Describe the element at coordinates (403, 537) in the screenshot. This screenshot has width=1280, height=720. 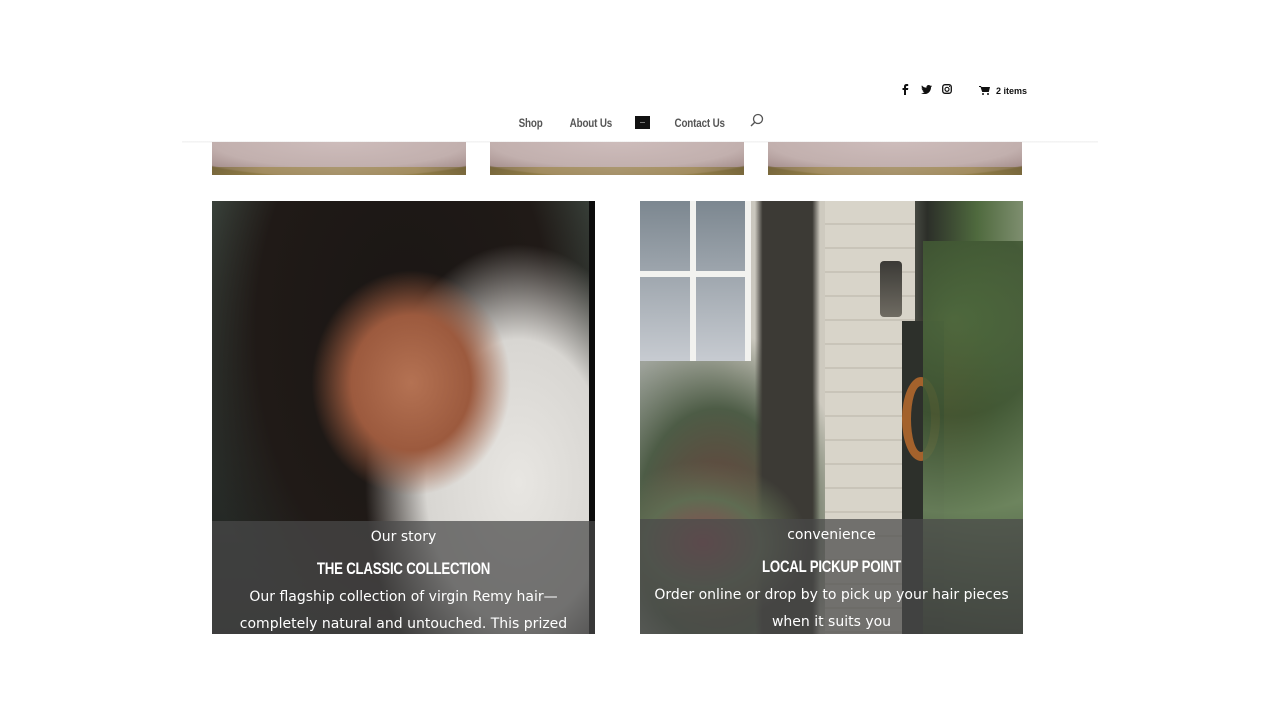
I see `card-eyebrow: Our story` at that location.